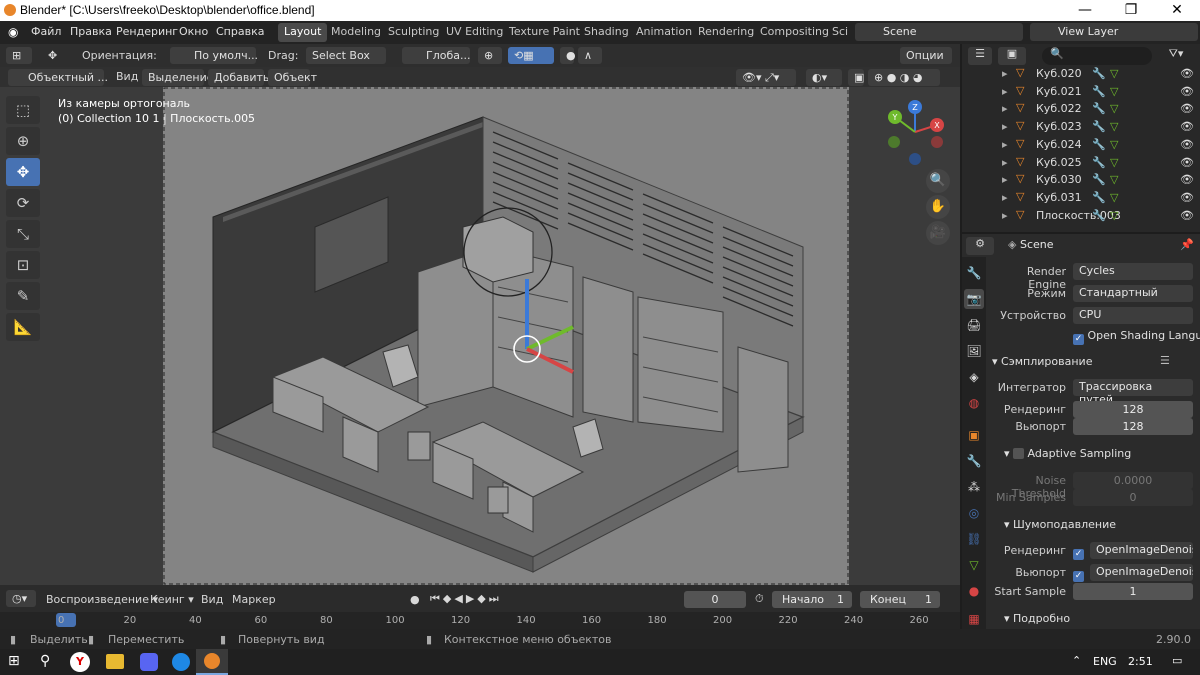  Describe the element at coordinates (1177, 10) in the screenshot. I see `close-window-button: ✕` at that location.